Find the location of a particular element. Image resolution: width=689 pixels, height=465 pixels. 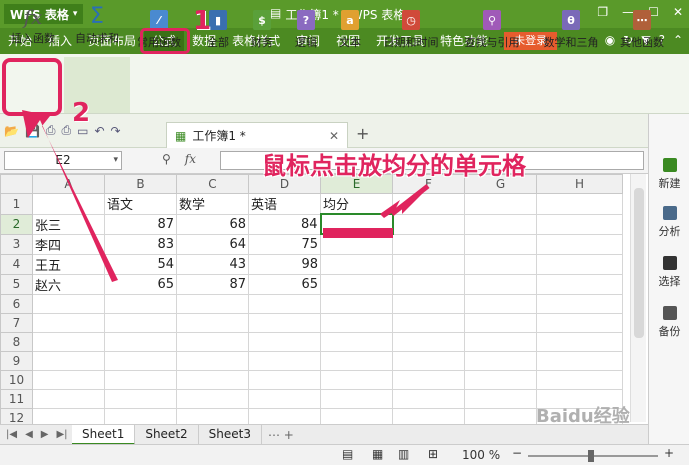

cell-c7 is located at coordinates (212, 322).